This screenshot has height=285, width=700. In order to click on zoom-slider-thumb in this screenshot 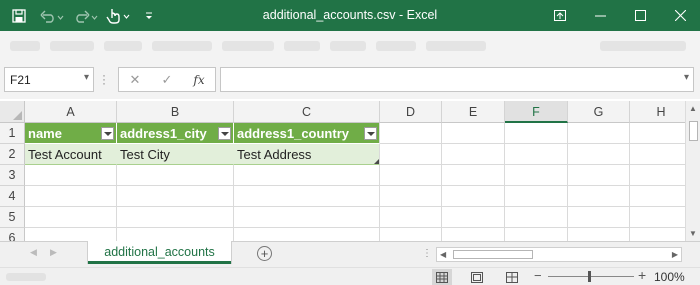, I will do `click(589, 276)`.